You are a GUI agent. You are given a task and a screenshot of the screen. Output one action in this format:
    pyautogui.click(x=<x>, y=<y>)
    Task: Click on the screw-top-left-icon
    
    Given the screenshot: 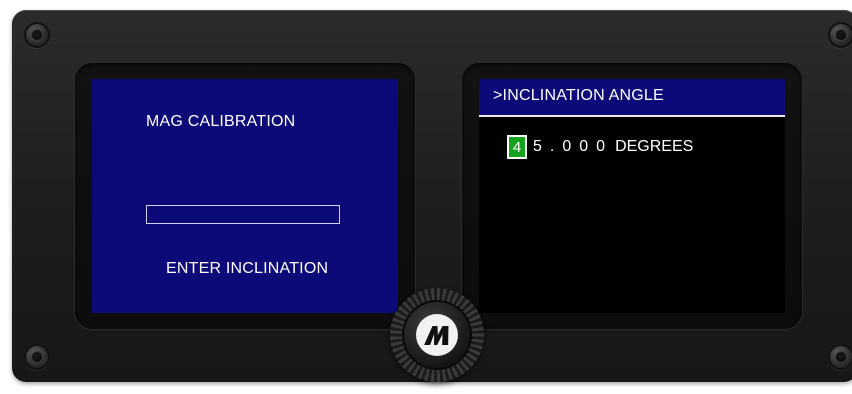 What is the action you would take?
    pyautogui.click(x=37, y=35)
    